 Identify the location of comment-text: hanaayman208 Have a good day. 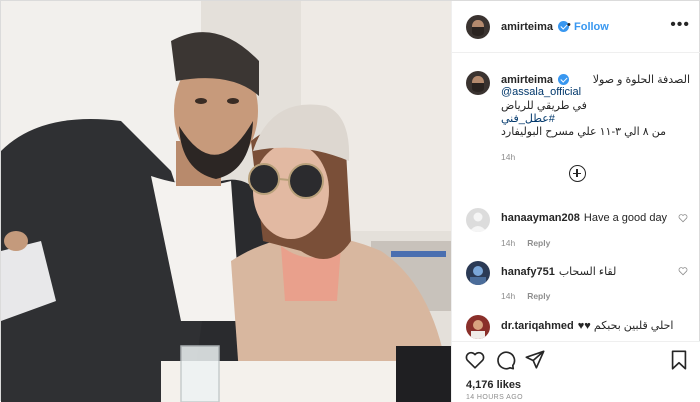
(584, 218).